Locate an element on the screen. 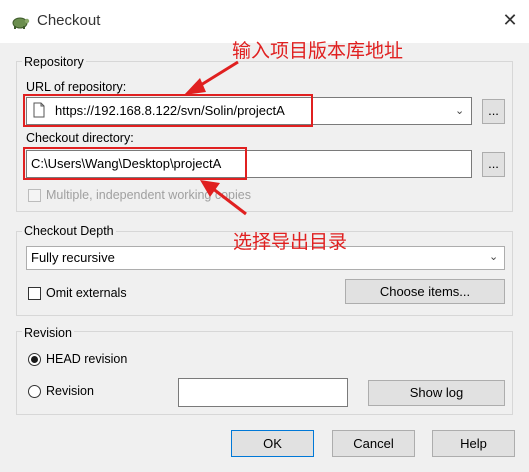 This screenshot has width=529, height=472. directory-arrow-icon is located at coordinates (223, 198).